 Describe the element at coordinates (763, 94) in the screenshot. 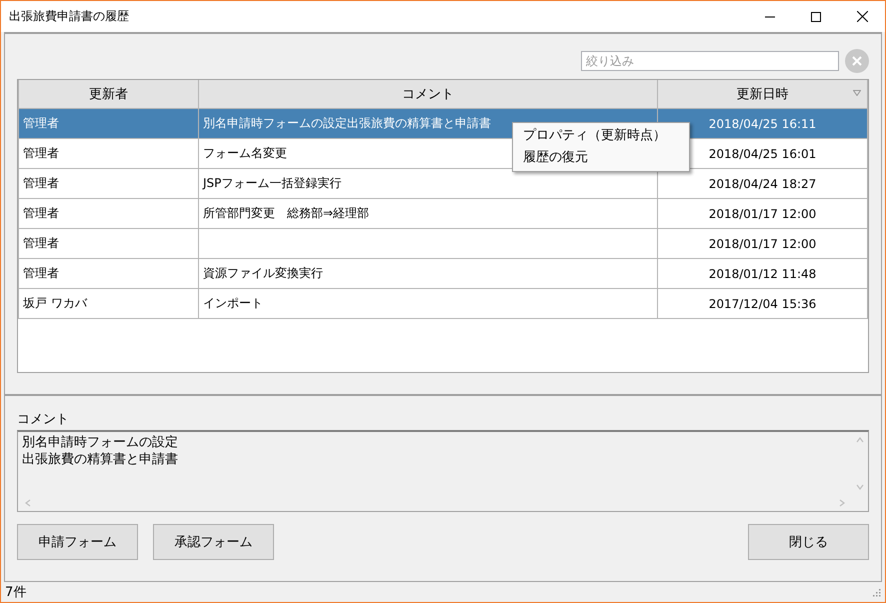

I see `column-header: 更新日時` at that location.